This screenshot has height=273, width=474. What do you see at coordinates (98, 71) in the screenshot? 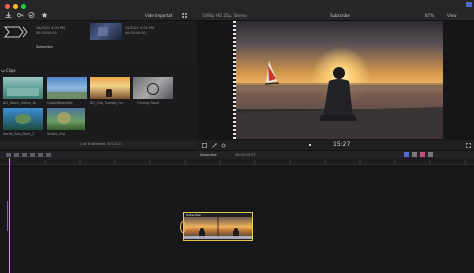
I see `browser-header: Clips` at bounding box center [98, 71].